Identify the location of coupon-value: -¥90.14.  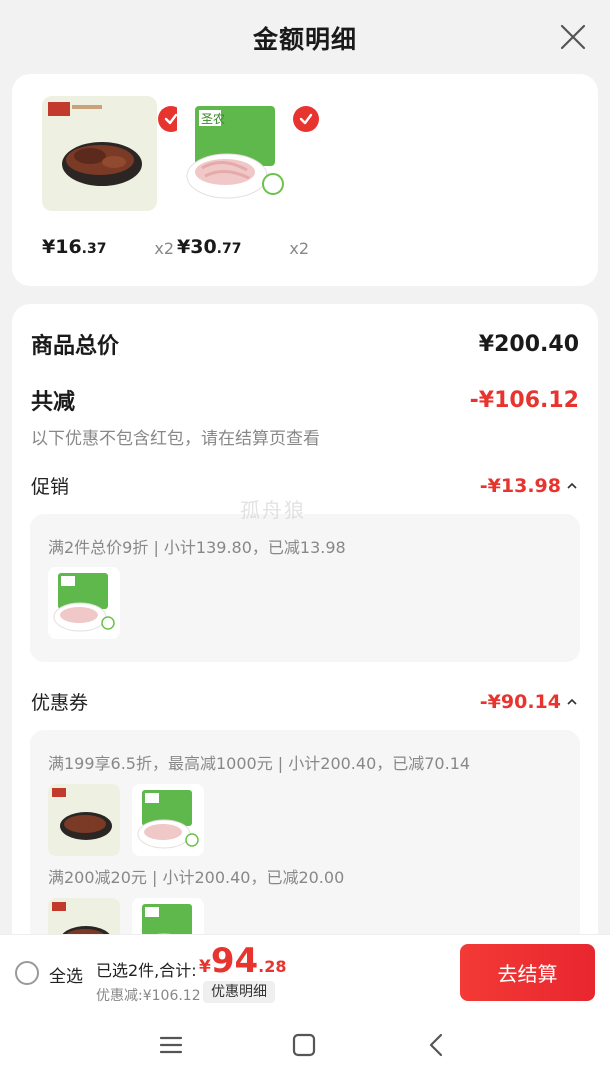
(529, 702).